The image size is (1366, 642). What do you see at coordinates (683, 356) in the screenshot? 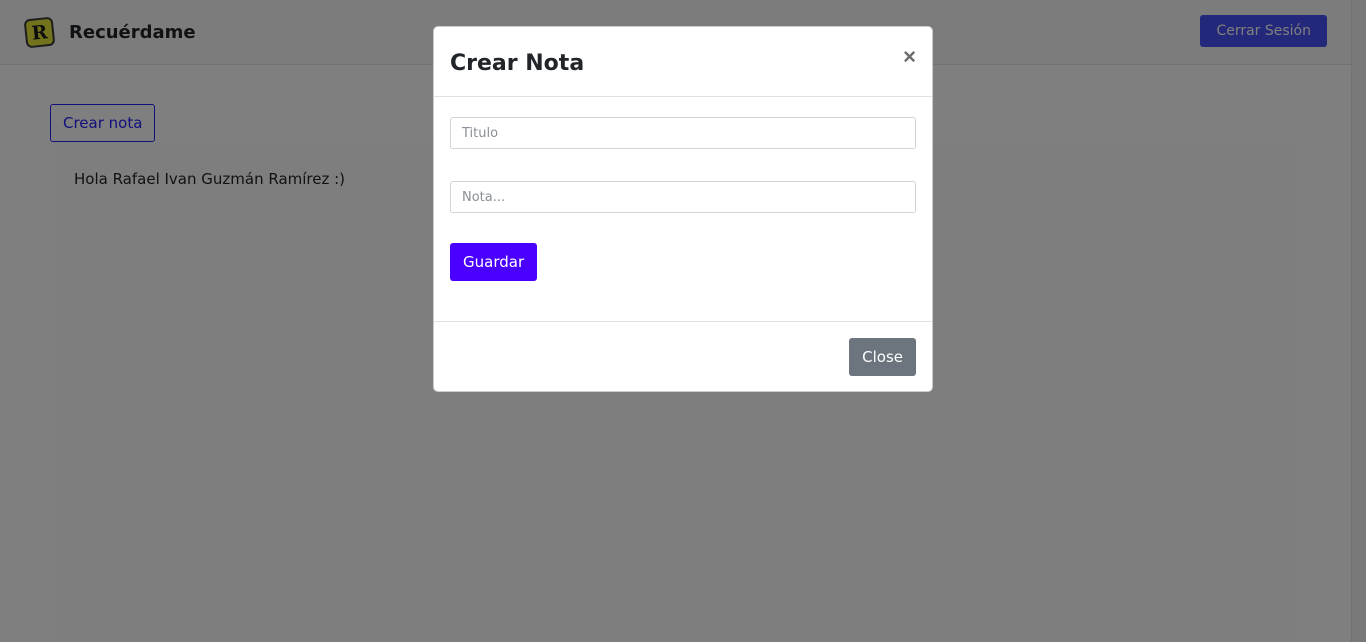
I see `modal-footer: Close` at bounding box center [683, 356].